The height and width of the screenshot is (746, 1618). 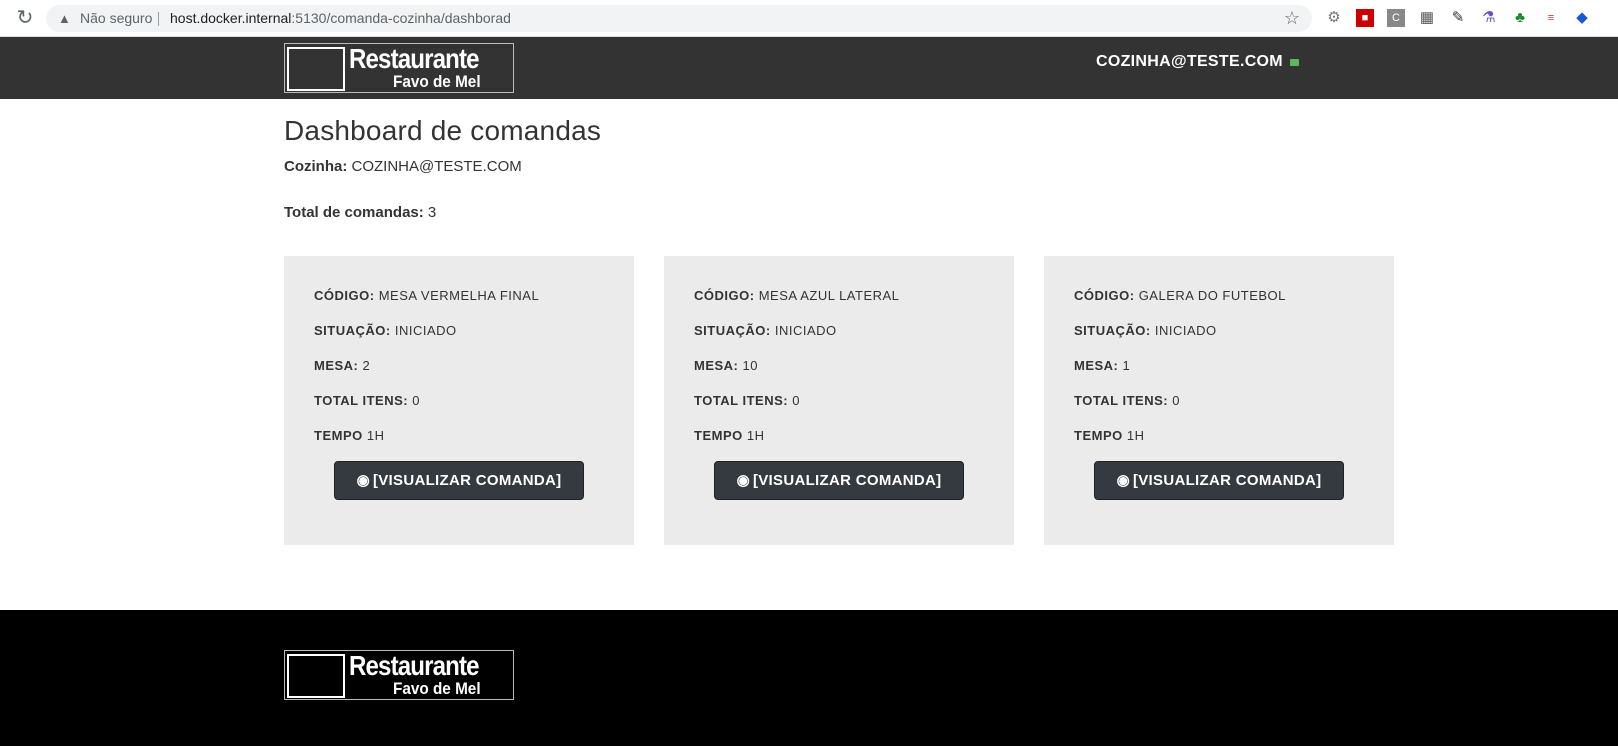 What do you see at coordinates (1520, 18) in the screenshot?
I see `clover-icon: ♣` at bounding box center [1520, 18].